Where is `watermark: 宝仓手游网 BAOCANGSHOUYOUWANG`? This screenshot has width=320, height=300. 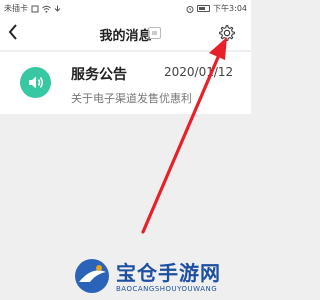
watermark: 宝仓手游网 BAOCANGSHOUYOUWANG is located at coordinates (161, 278).